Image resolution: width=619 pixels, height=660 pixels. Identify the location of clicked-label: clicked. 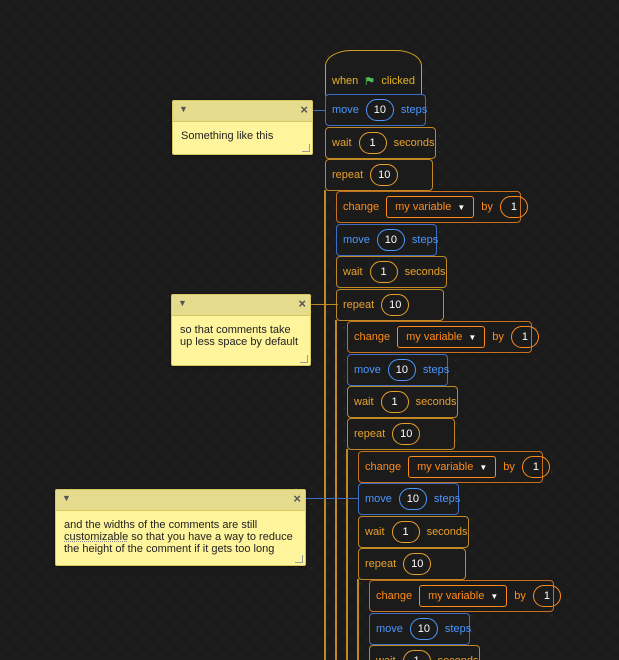
(398, 81).